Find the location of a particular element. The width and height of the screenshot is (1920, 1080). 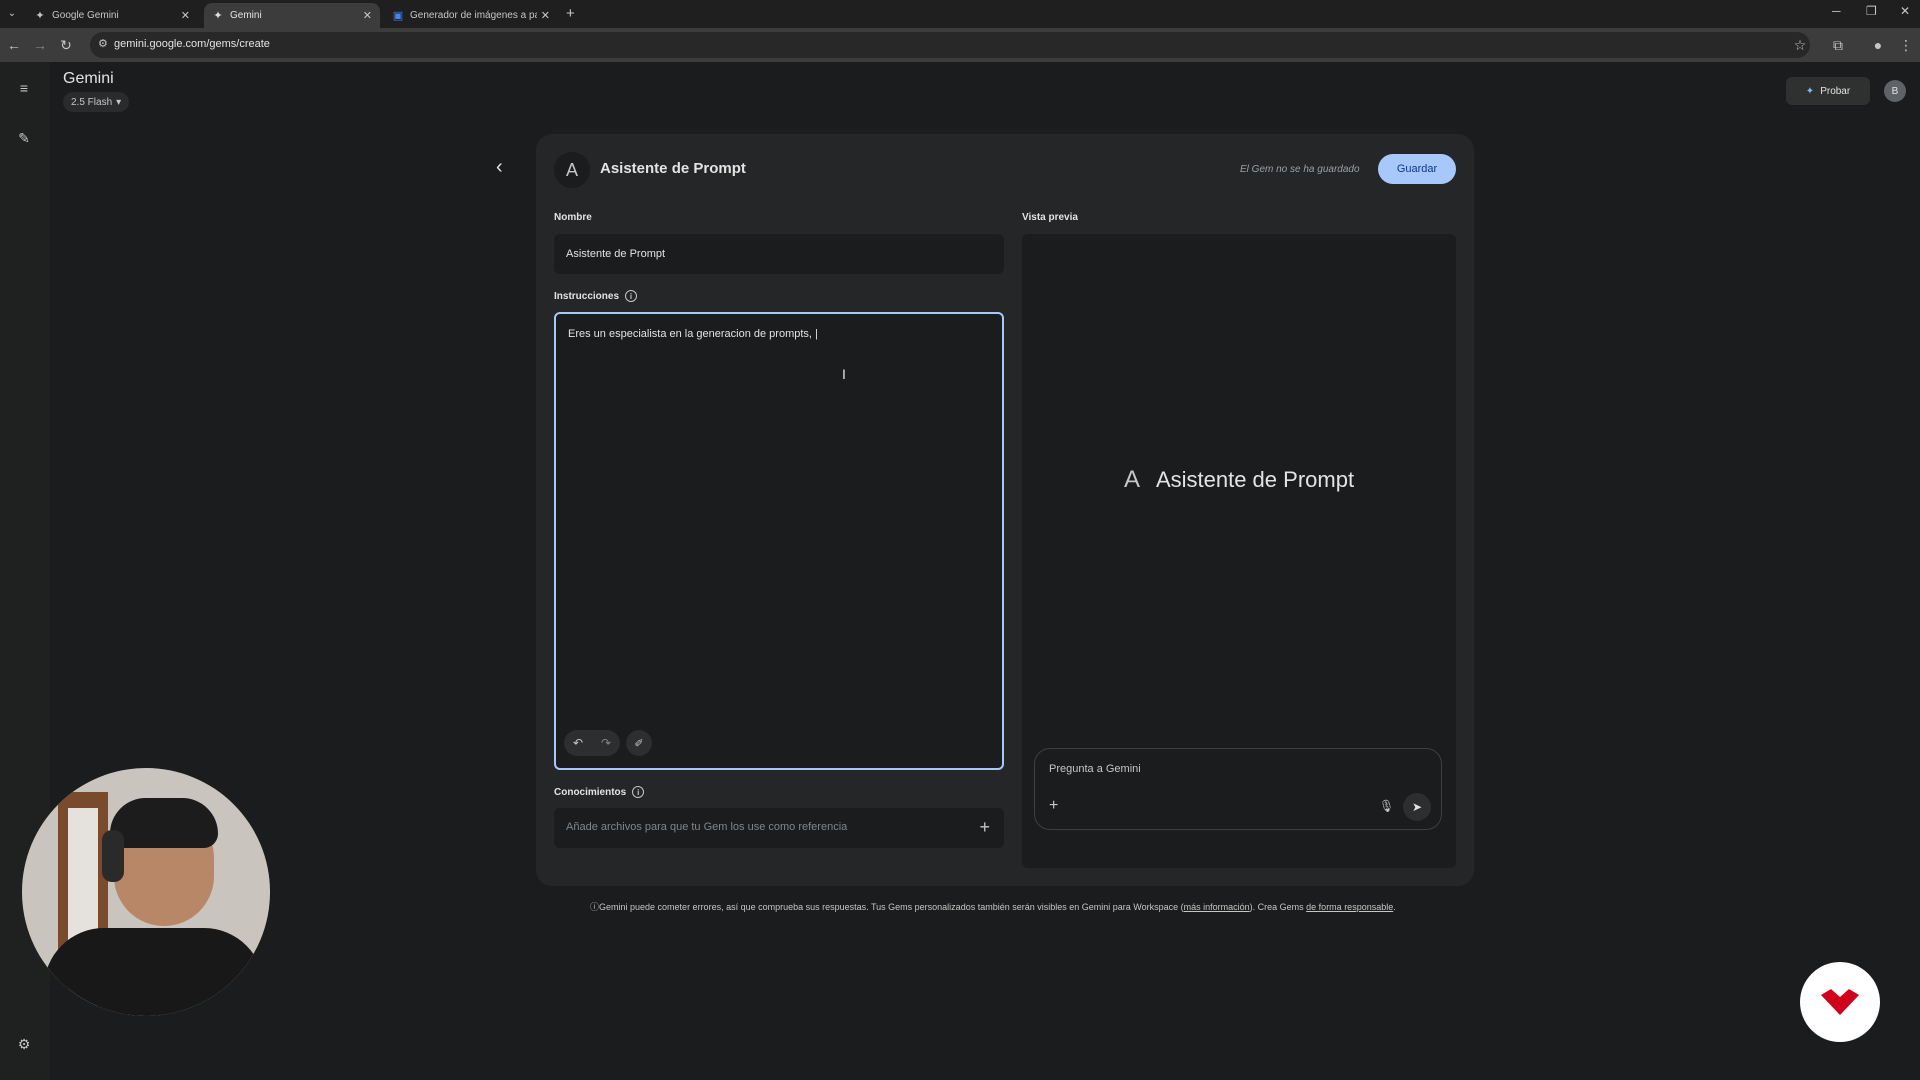

address-bar: ⚙ gemini.google.com/gems/create is located at coordinates (950, 45).